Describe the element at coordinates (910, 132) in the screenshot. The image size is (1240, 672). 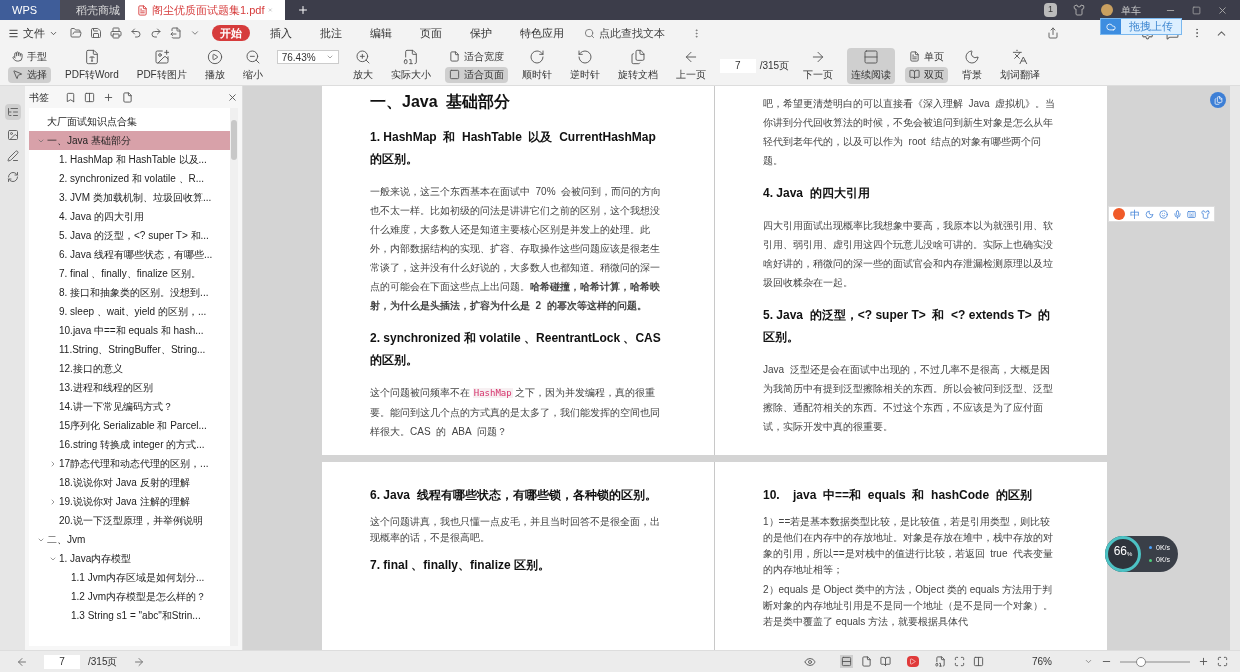
I see `body-paragraph: 吧，希望更清楚明白的可以直接看《深入理解 Java 虚拟机》。当你讲到分代回收算法的时候，不免会被追问到新生对象是怎么从年轻代到老年代的，以及可以作为 root 结点的对象有哪些两个问题。` at that location.